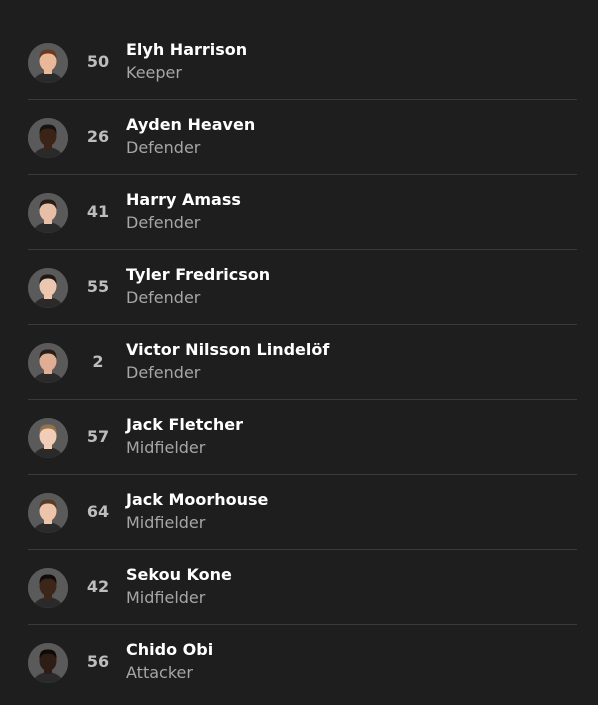 This screenshot has width=598, height=705. What do you see at coordinates (98, 661) in the screenshot?
I see `player-number: 56` at bounding box center [98, 661].